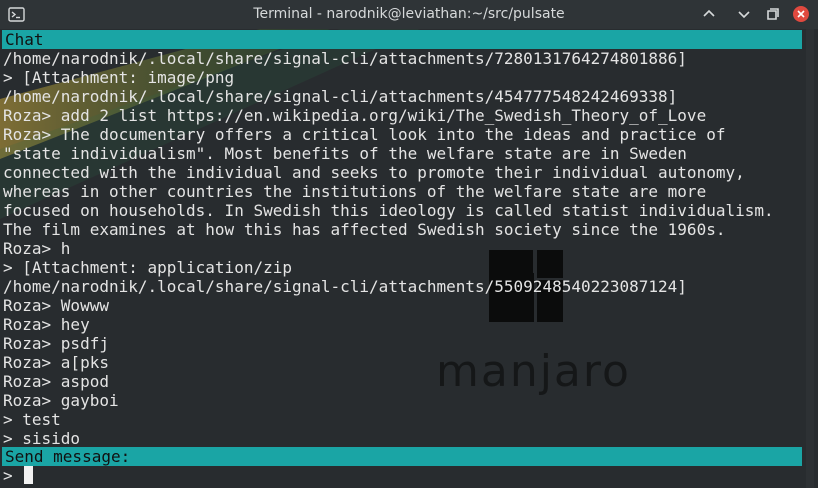 This screenshot has width=818, height=488. I want to click on input-prompt: >, so click(8, 475).